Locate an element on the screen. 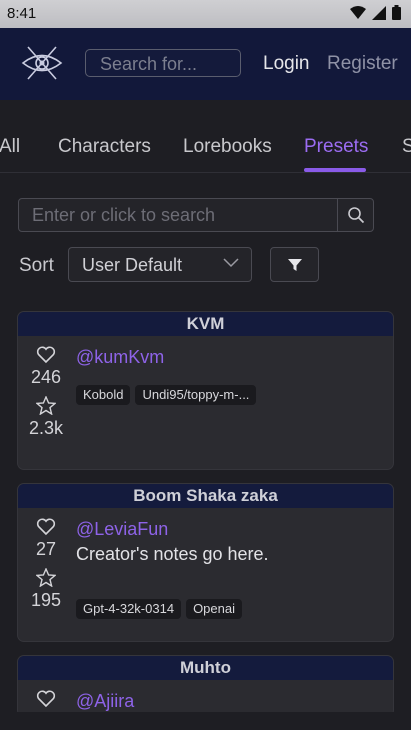 The image size is (411, 730). tag: Openai is located at coordinates (214, 609).